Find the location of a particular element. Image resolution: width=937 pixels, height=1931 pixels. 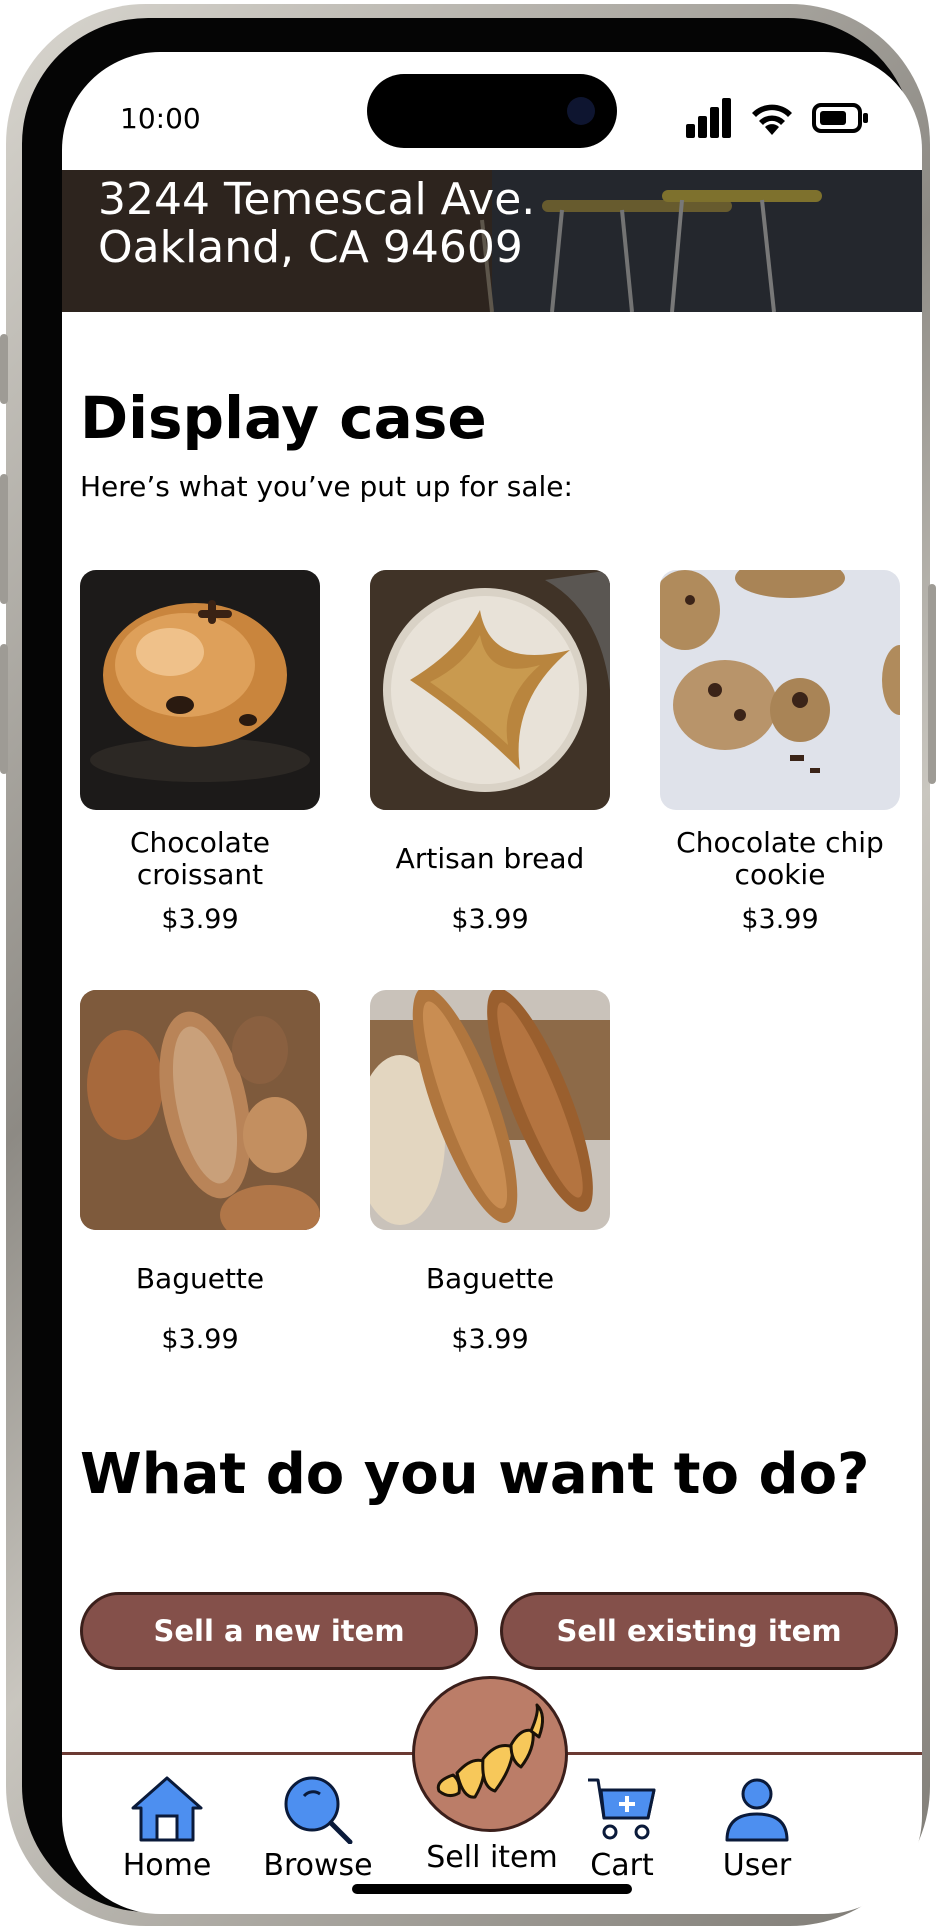

store-address: 3244 Temescal Ave. Oakland, CA 94609 is located at coordinates (316, 224).